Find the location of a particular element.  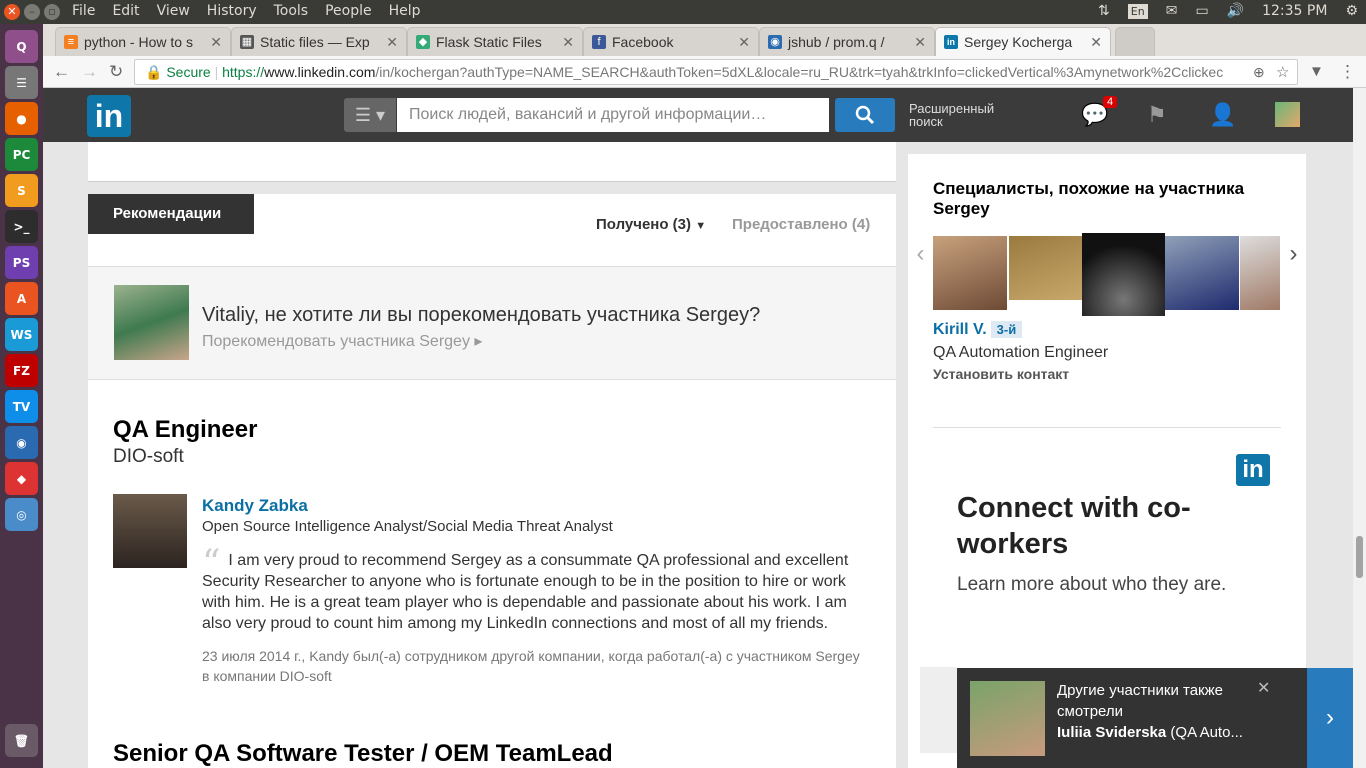

recommender-name-link: Kandy Zabka is located at coordinates (255, 506).